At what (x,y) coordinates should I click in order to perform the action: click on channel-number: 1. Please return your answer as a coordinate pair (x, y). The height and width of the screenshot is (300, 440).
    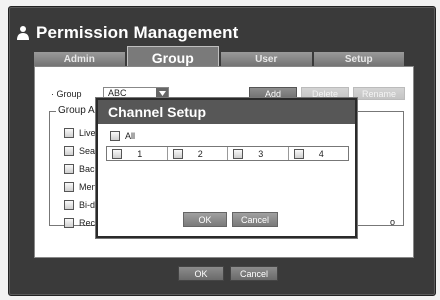
    Looking at the image, I should click on (140, 153).